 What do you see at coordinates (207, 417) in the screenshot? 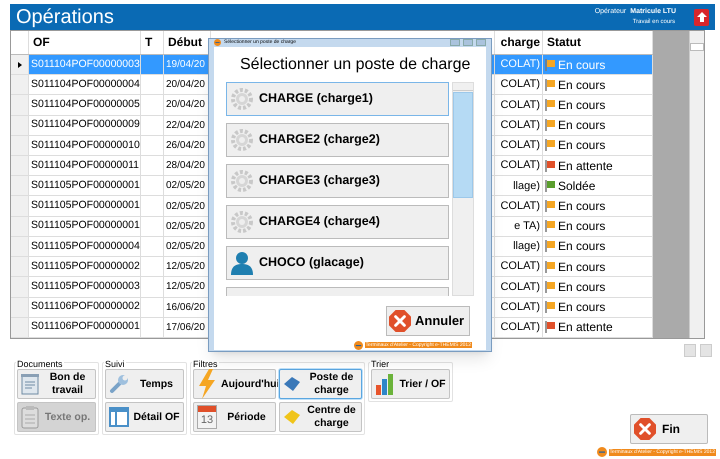
I see `calendar-icon: 13` at bounding box center [207, 417].